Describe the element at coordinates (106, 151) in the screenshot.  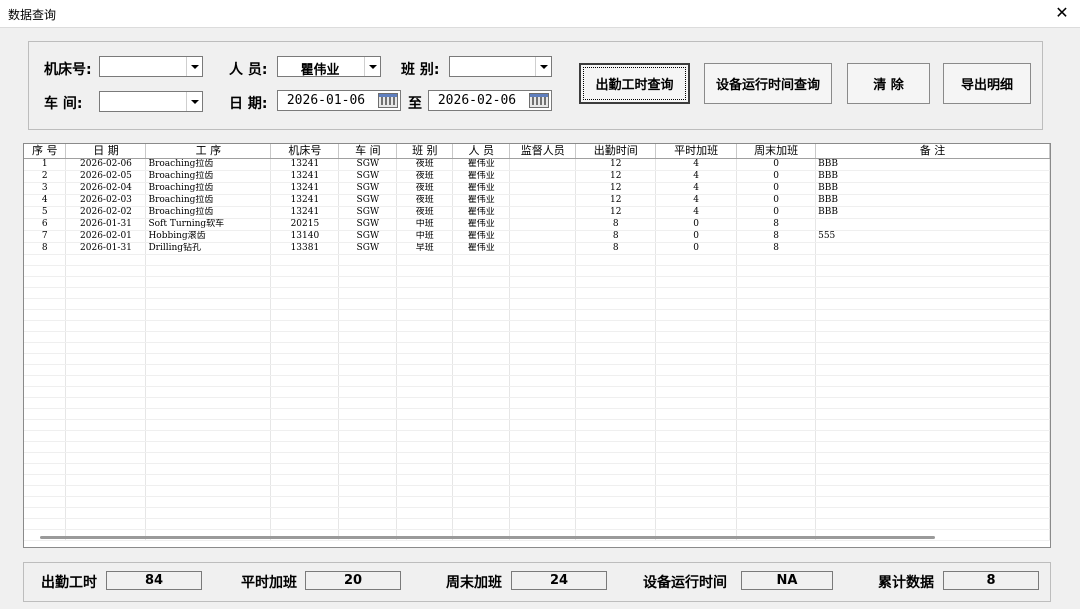
I see `column-header: 日 期` at that location.